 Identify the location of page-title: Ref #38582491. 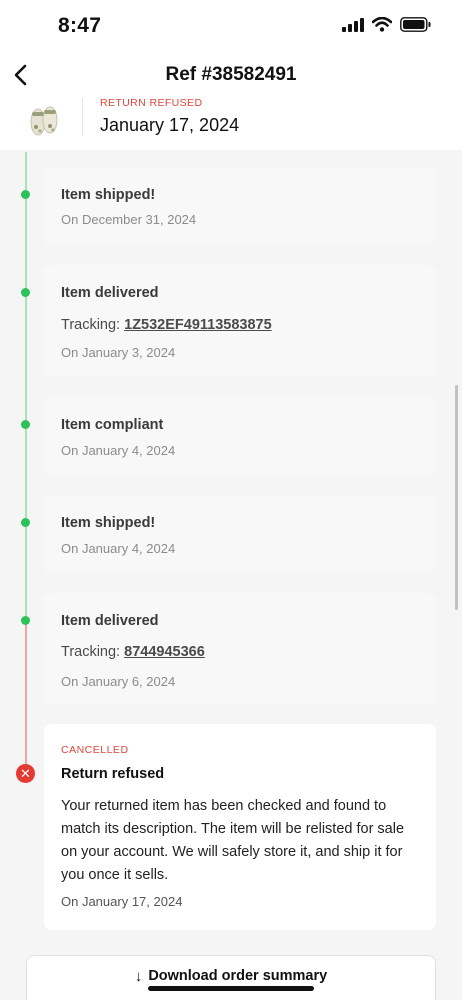
(231, 74).